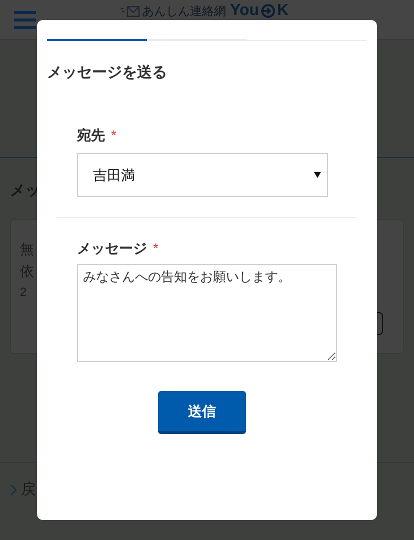  I want to click on recipient-select: 吉田満, so click(202, 175).